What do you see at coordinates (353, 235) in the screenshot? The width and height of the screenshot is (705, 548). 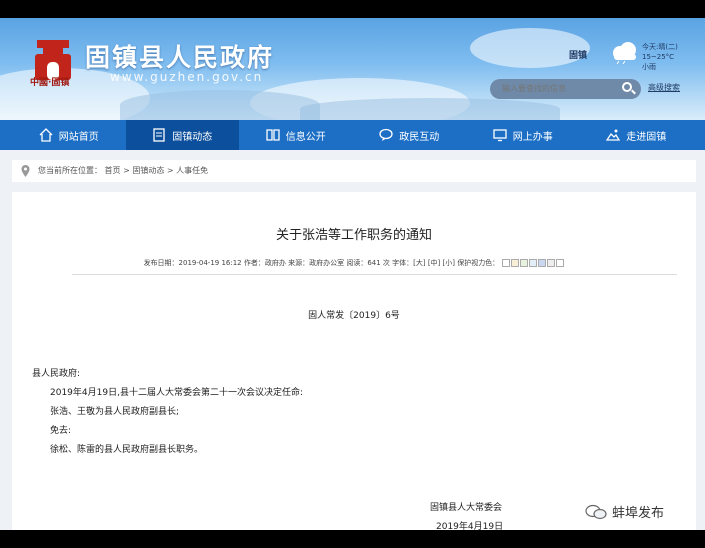 I see `article-title: 关于张浩等工作职务的通知` at bounding box center [353, 235].